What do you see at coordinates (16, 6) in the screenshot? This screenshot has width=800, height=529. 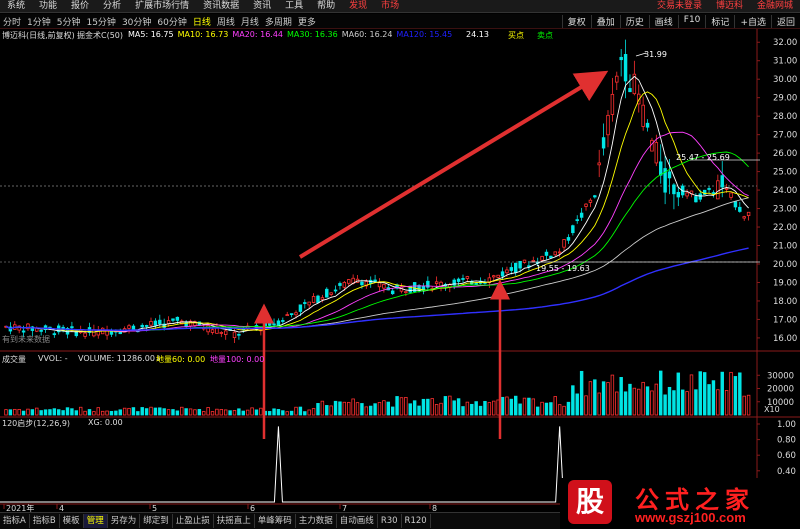 I see `menu-item: 系统` at bounding box center [16, 6].